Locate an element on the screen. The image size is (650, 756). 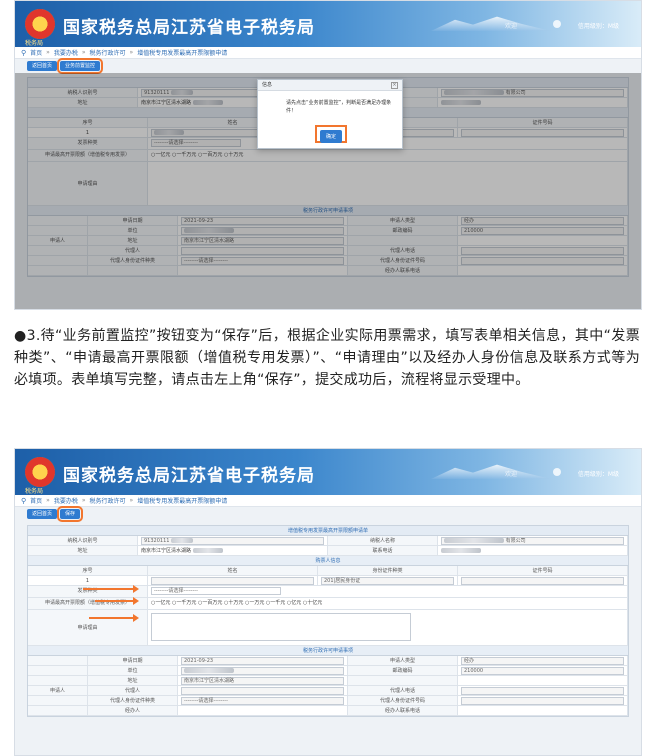
agent-idtype-select-4: --------请选择-------- is located at coordinates (262, 701).